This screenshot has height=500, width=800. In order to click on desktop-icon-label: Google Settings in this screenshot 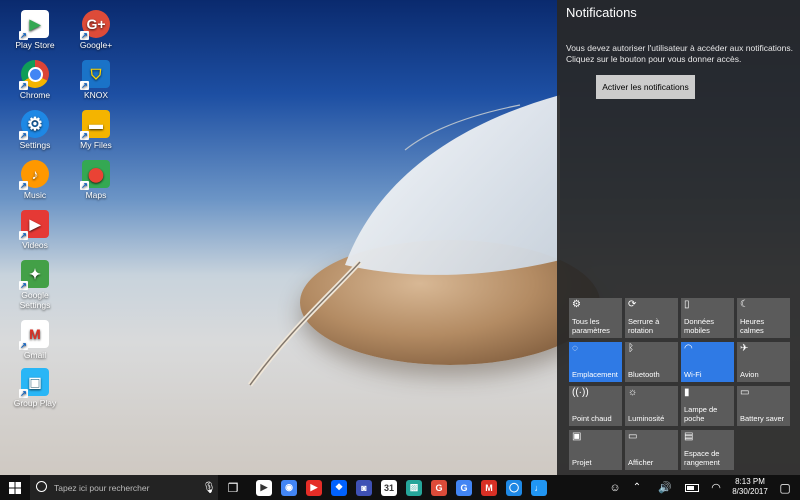, I will do `click(35, 300)`.